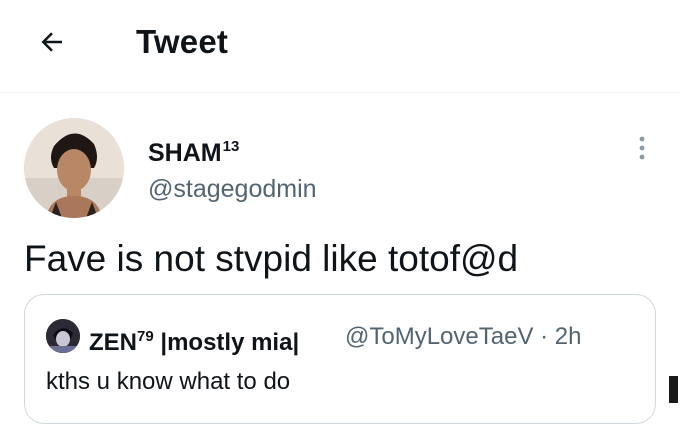 The height and width of the screenshot is (424, 680). I want to click on scrollbar-thumb, so click(673, 389).